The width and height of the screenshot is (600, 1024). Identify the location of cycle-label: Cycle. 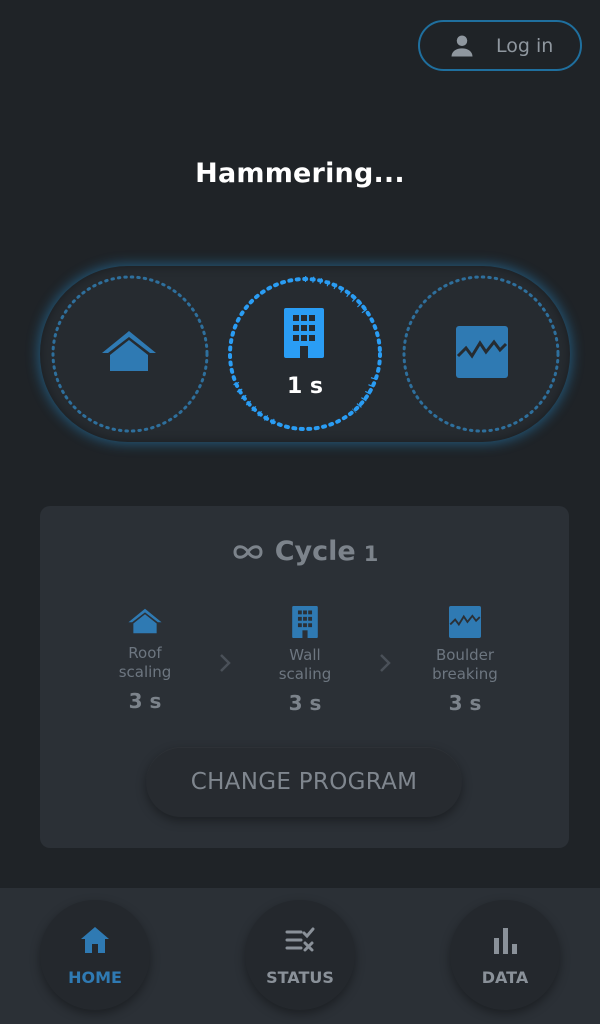
(315, 551).